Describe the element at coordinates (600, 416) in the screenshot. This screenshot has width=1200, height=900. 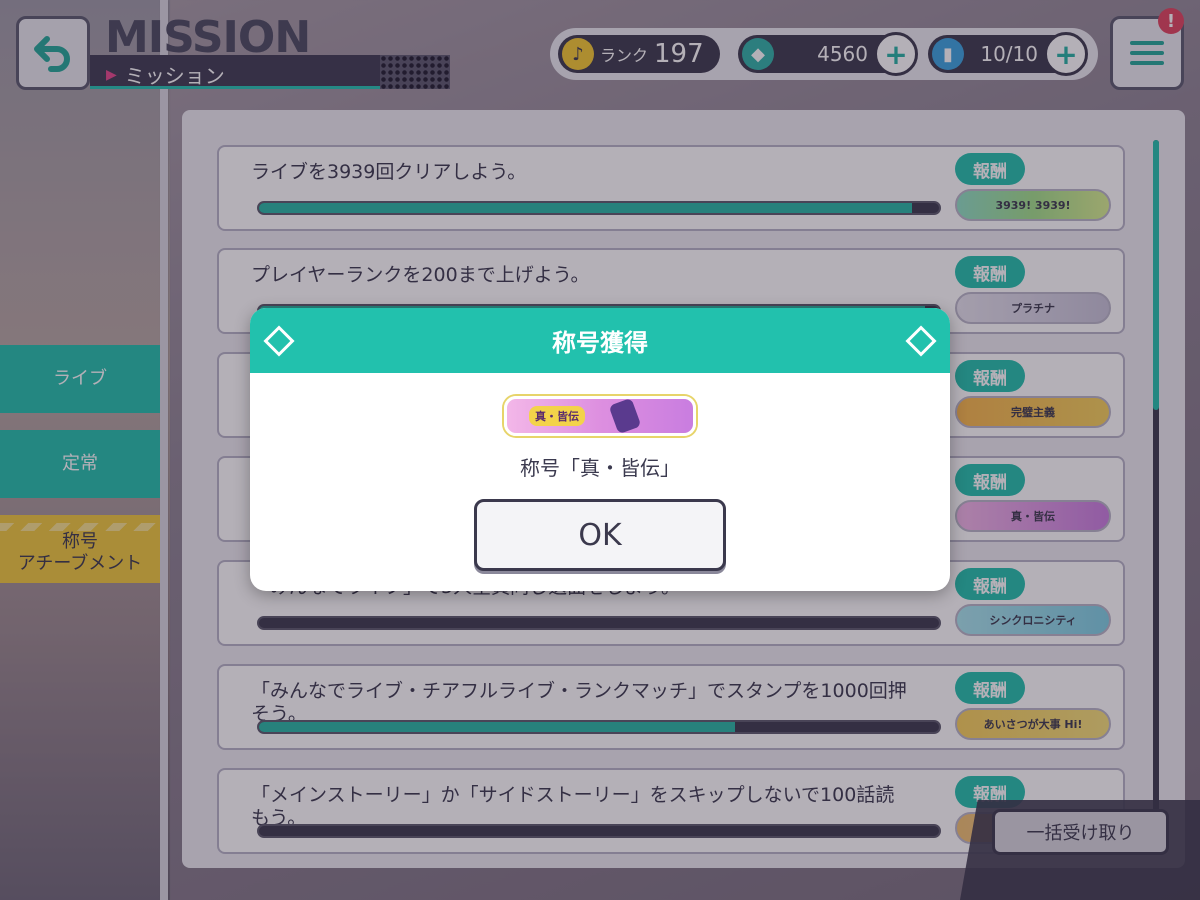
I see `title-plate: 真・皆伝` at that location.